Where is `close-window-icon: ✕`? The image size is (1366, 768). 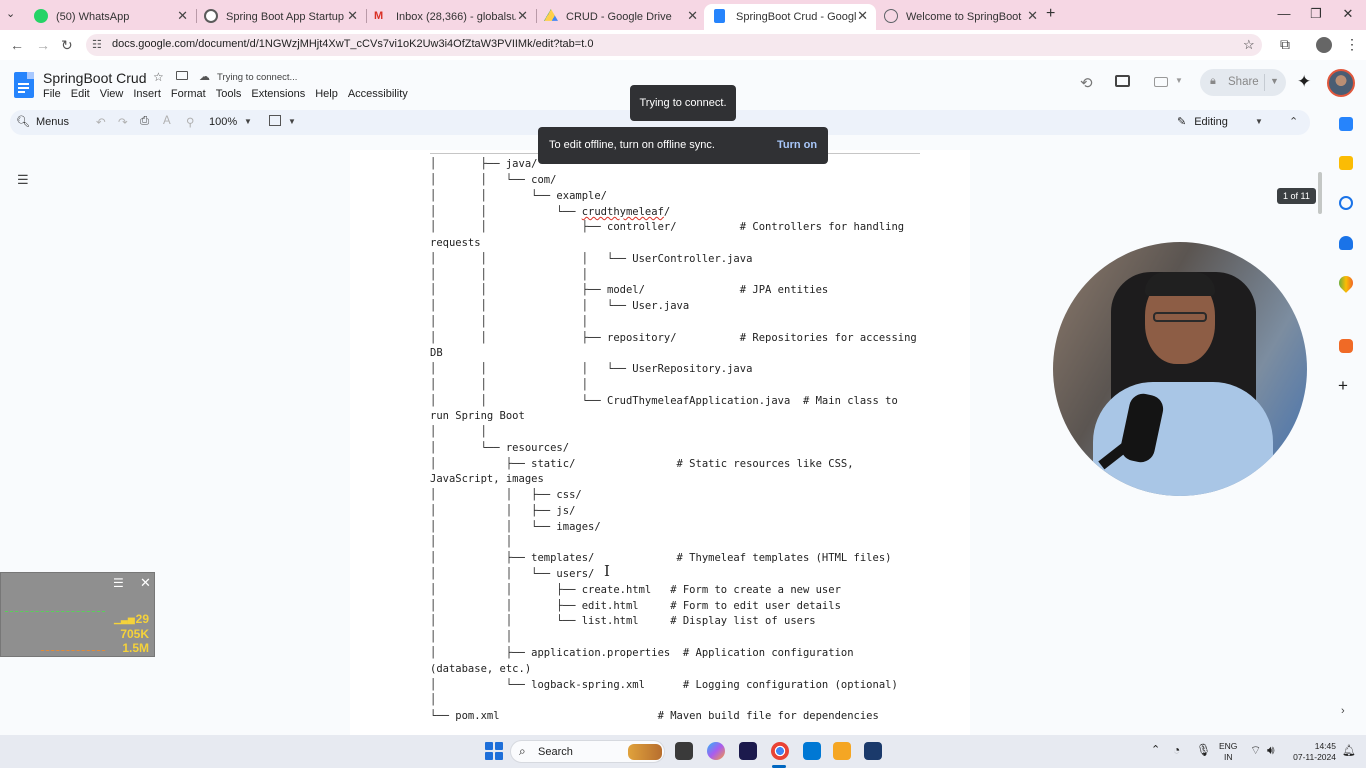 close-window-icon: ✕ is located at coordinates (1348, 14).